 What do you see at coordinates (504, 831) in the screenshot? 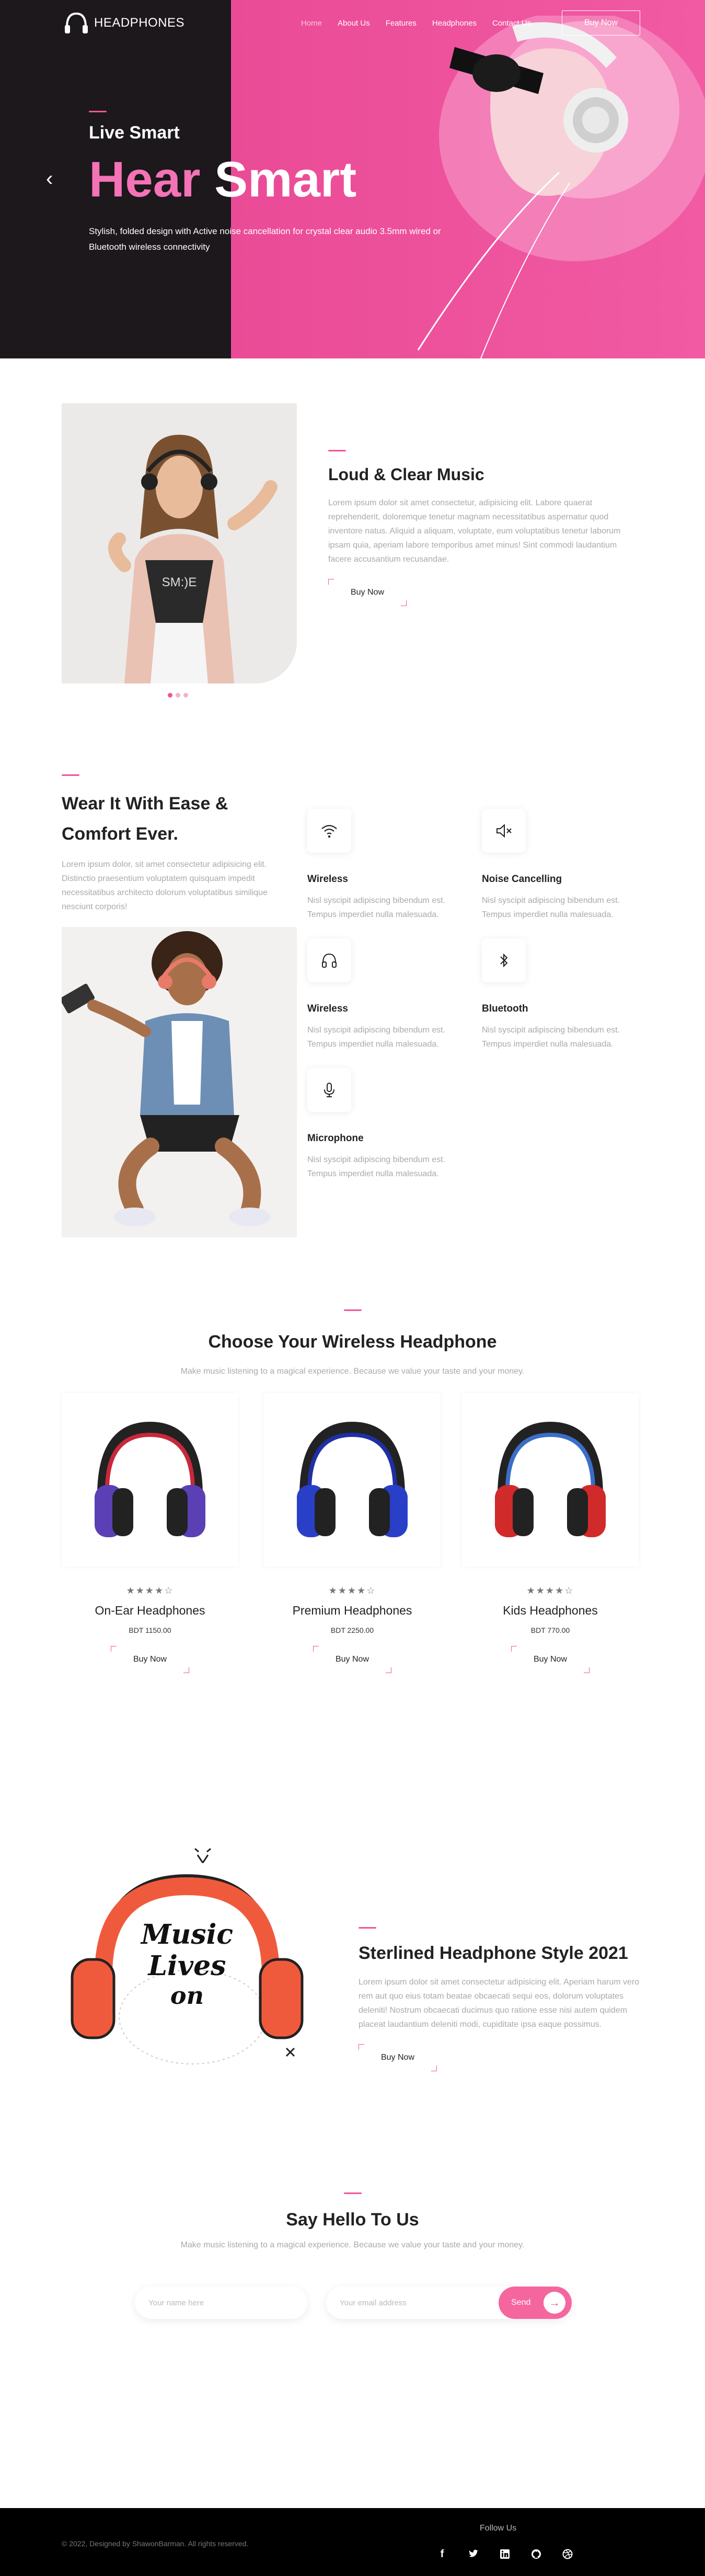
I see `speaker-mute-icon` at bounding box center [504, 831].